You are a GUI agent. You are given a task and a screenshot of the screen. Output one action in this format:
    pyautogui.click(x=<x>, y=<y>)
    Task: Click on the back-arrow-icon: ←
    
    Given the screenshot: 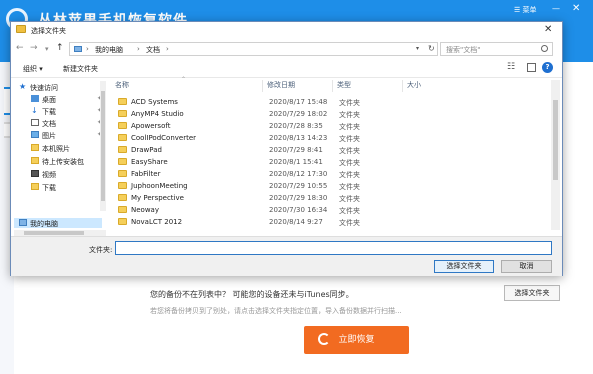 What is the action you would take?
    pyautogui.click(x=20, y=48)
    